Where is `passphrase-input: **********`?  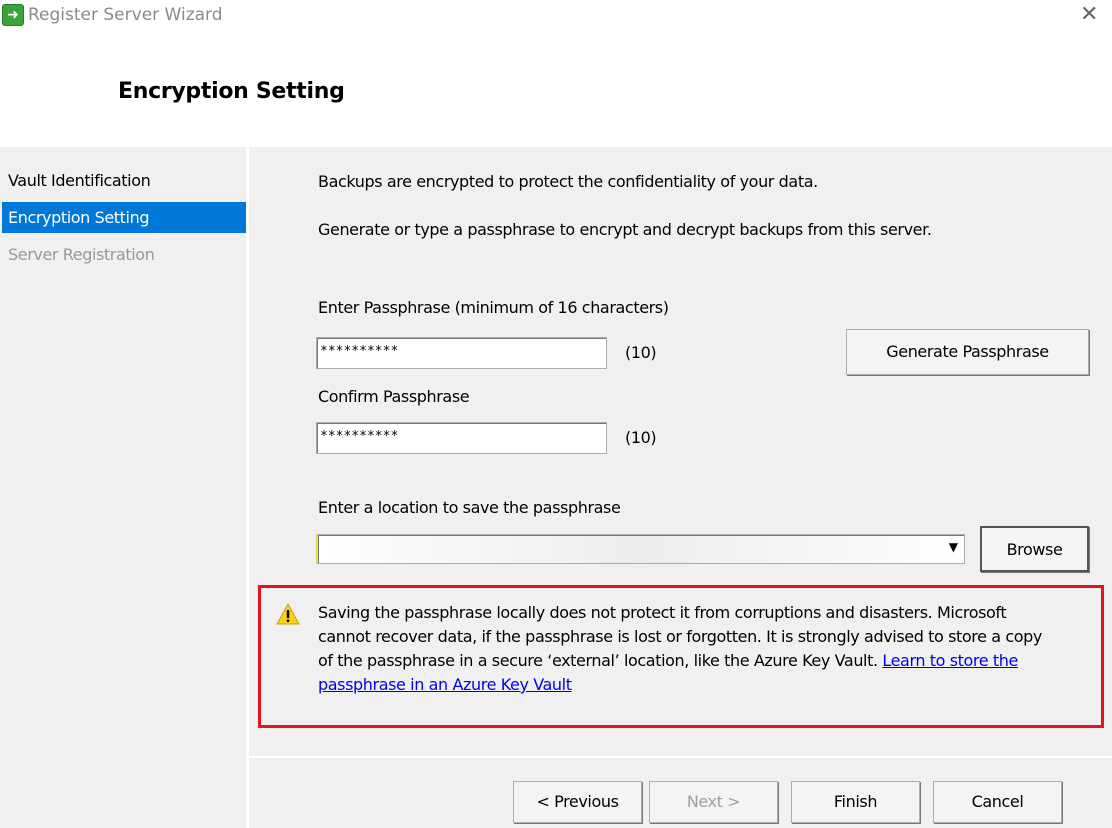
passphrase-input: ********** is located at coordinates (461, 353).